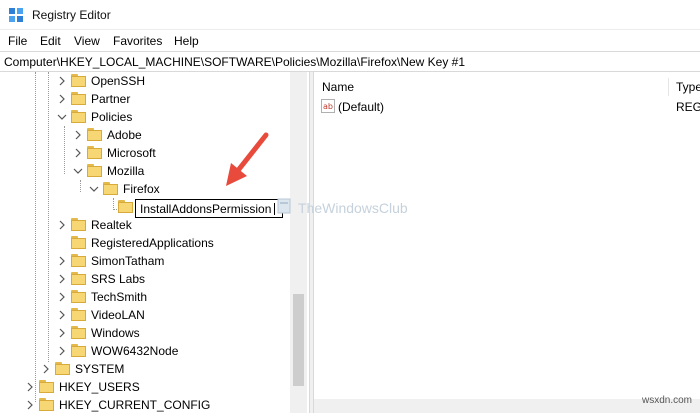 The image size is (700, 413). What do you see at coordinates (206, 209) in the screenshot?
I see `rename-key-text: InstallAddonsPermission` at bounding box center [206, 209].